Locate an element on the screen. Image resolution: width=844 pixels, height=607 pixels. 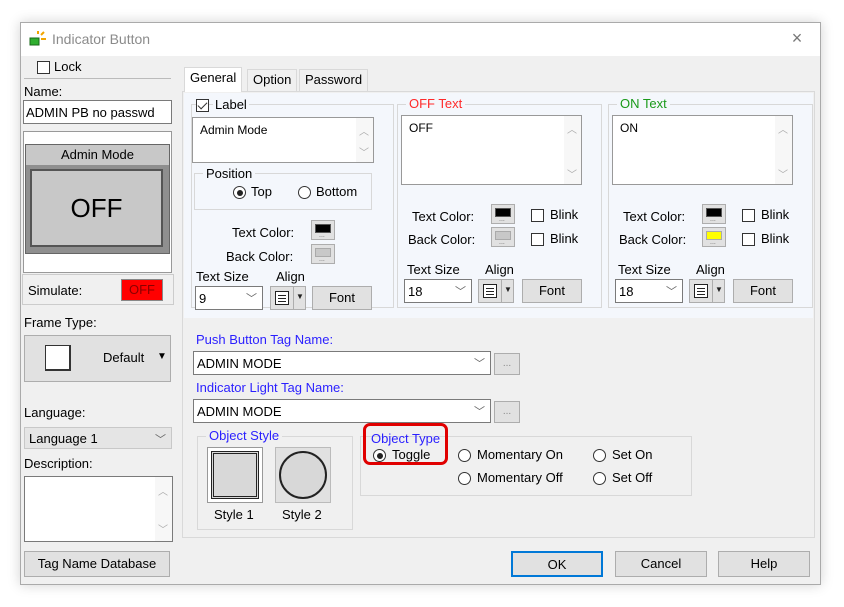
off-text-blink-checkbox is located at coordinates (537, 215).